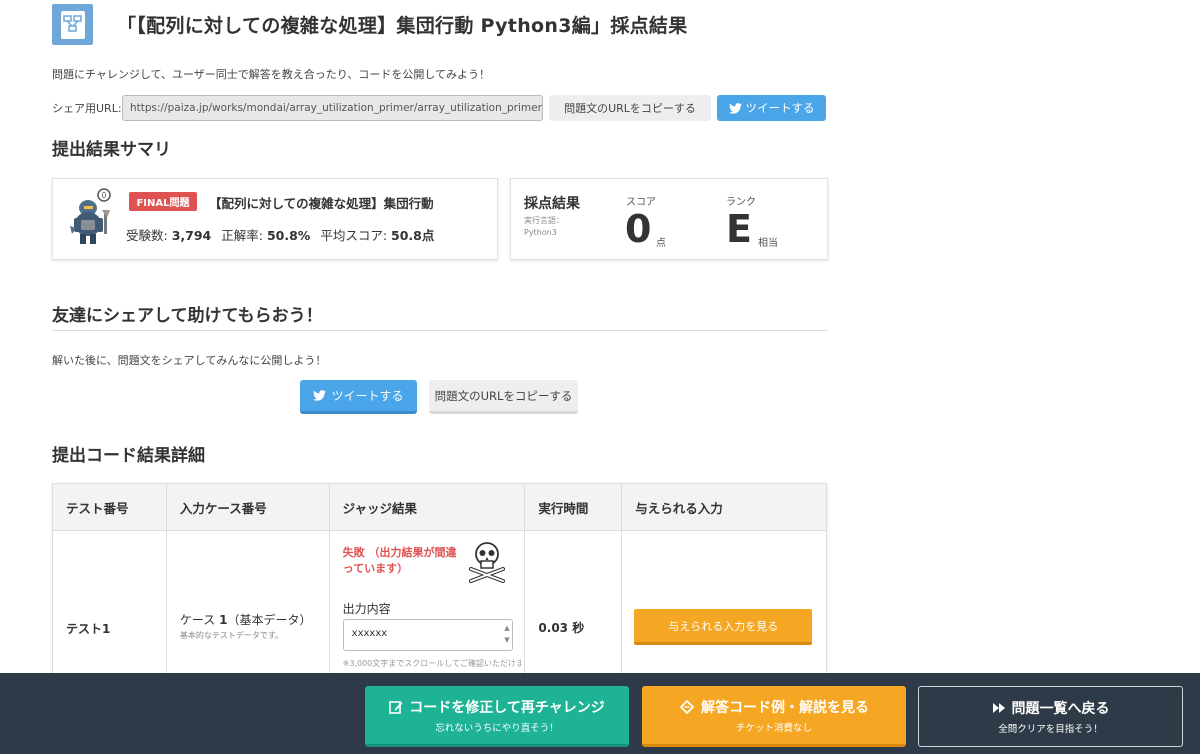 Image resolution: width=1200 pixels, height=754 pixels. I want to click on svg-text: 0, so click(104, 195).